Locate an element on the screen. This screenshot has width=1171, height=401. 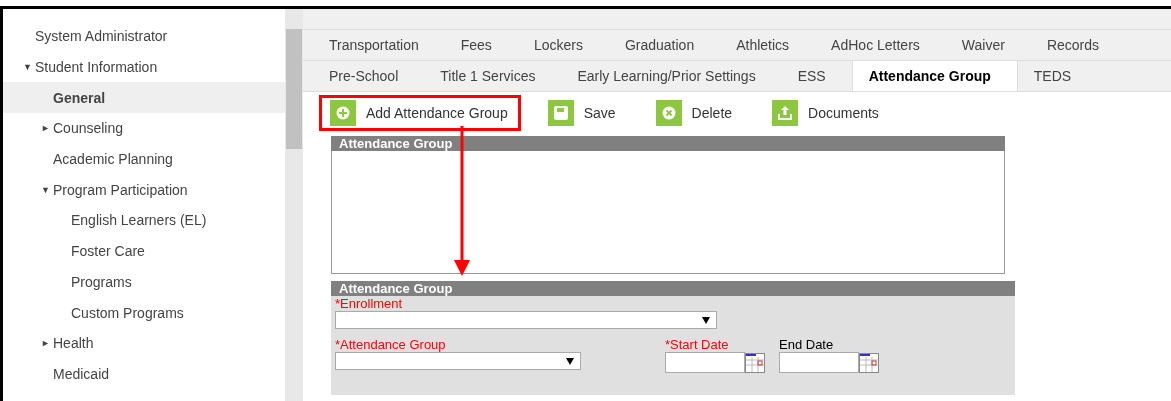
tab: Graduation is located at coordinates (664, 45).